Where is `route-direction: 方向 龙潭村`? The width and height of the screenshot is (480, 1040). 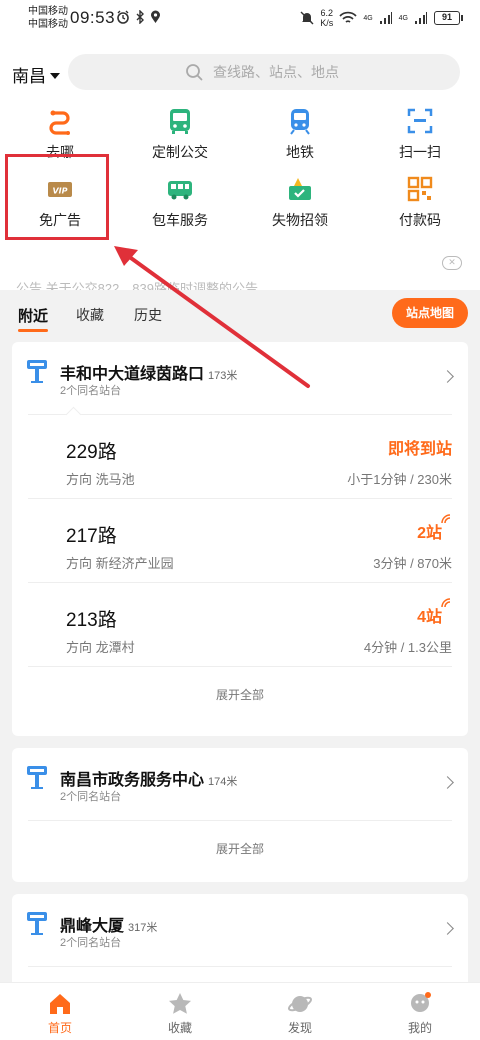
route-direction: 方向 龙潭村 is located at coordinates (100, 647).